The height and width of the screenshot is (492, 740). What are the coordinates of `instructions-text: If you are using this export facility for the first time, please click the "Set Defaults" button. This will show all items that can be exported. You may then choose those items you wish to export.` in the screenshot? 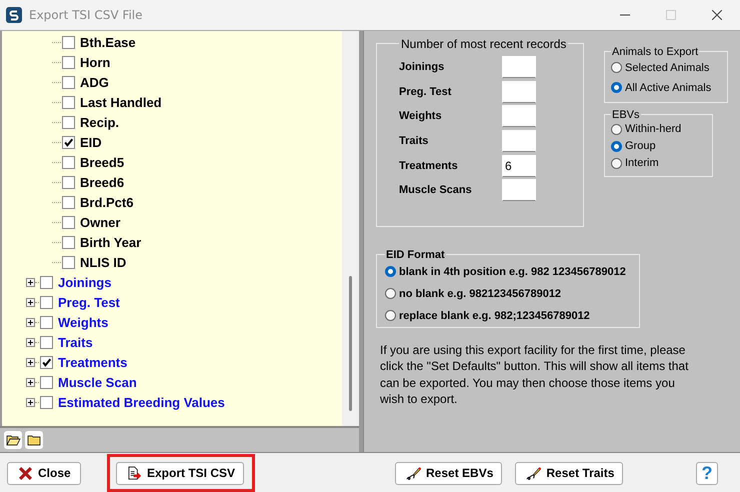 It's located at (535, 375).